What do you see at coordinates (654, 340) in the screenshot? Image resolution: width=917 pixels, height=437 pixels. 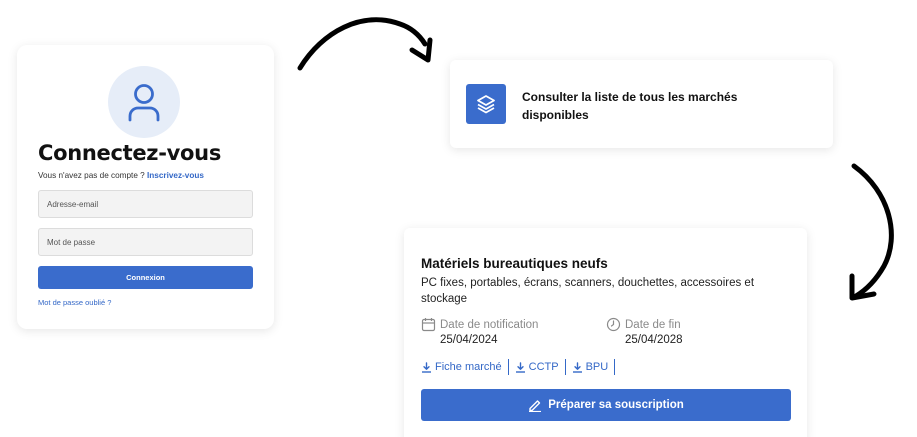 I see `end-date-value: 25/04/2028` at bounding box center [654, 340].